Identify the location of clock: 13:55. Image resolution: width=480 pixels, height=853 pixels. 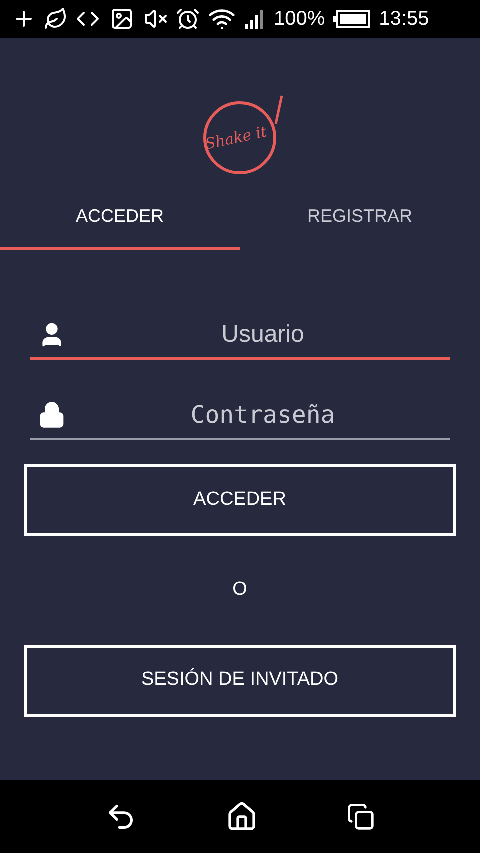
(404, 19).